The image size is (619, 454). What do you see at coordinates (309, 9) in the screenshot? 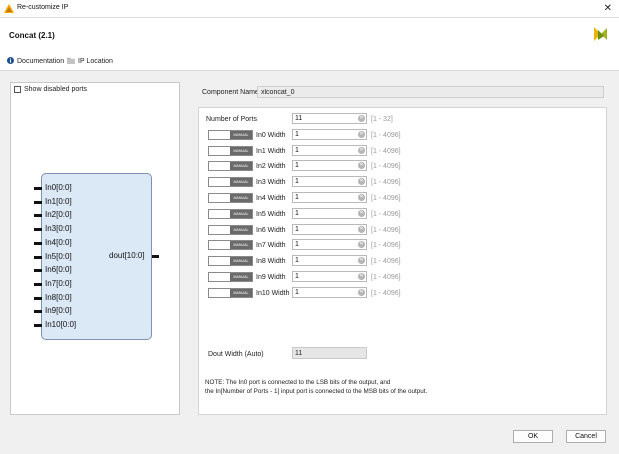
I see `title-bar: Re-customize IP ✕` at bounding box center [309, 9].